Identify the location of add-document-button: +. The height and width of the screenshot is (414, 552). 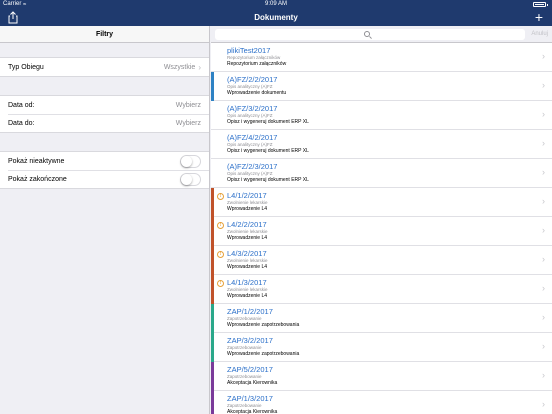
(539, 17).